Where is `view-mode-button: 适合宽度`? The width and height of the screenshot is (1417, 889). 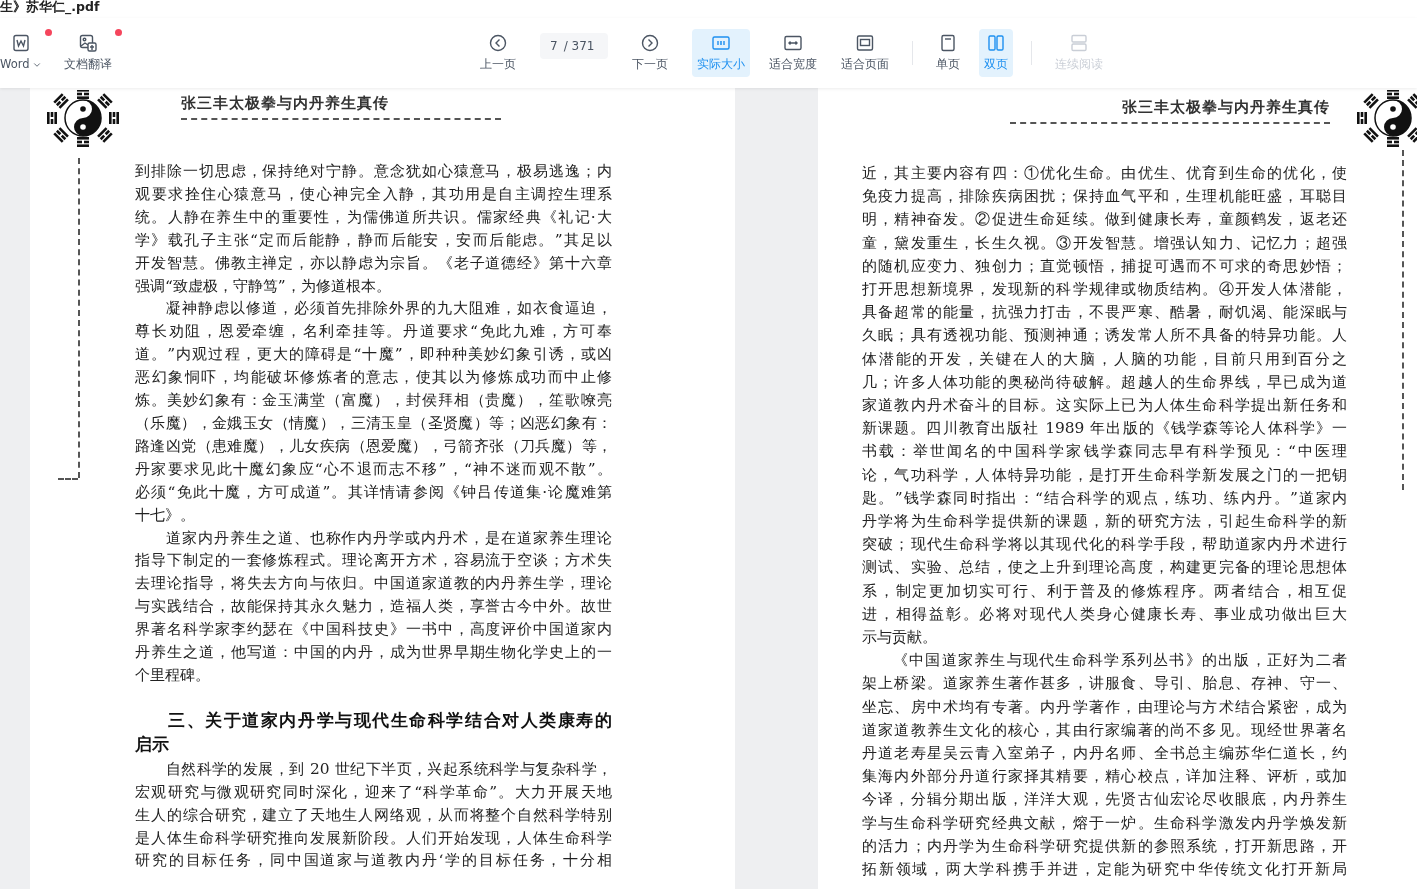 view-mode-button: 适合宽度 is located at coordinates (793, 53).